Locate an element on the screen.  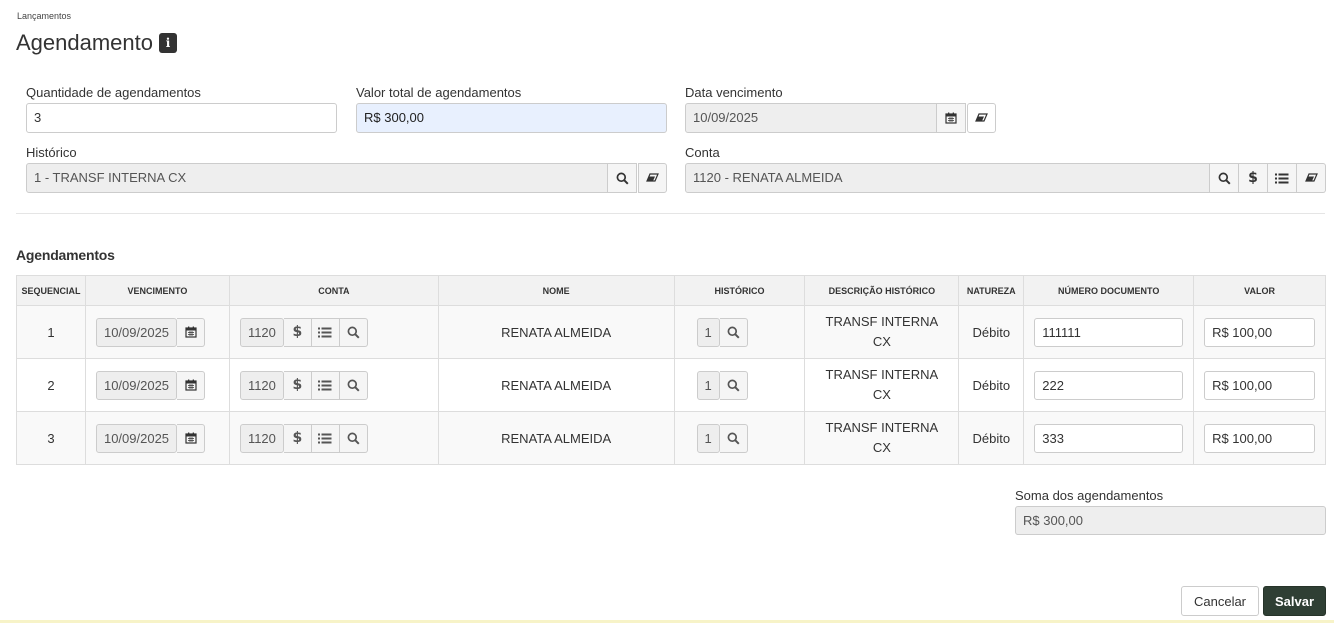
cancel-button: Cancelar is located at coordinates (1220, 601).